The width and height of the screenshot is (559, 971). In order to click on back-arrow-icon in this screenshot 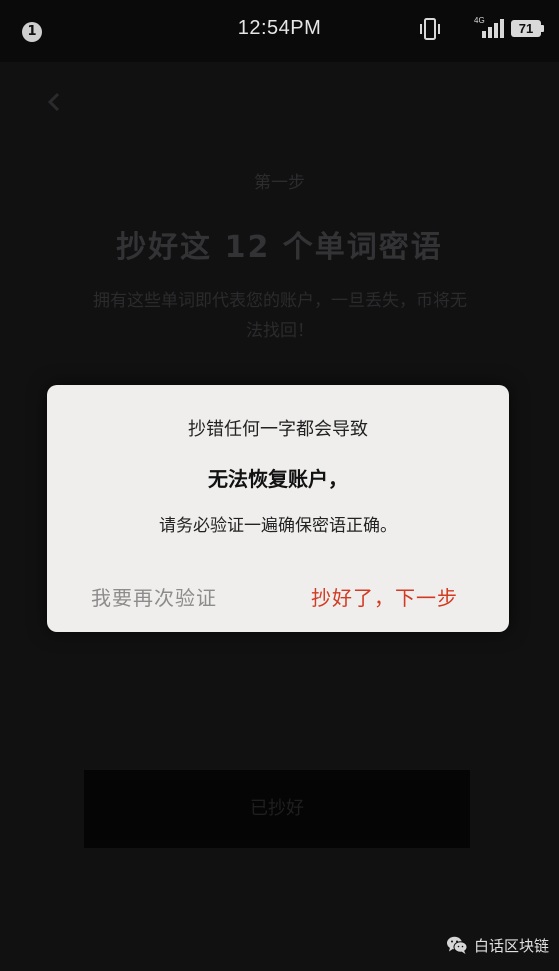, I will do `click(53, 102)`.